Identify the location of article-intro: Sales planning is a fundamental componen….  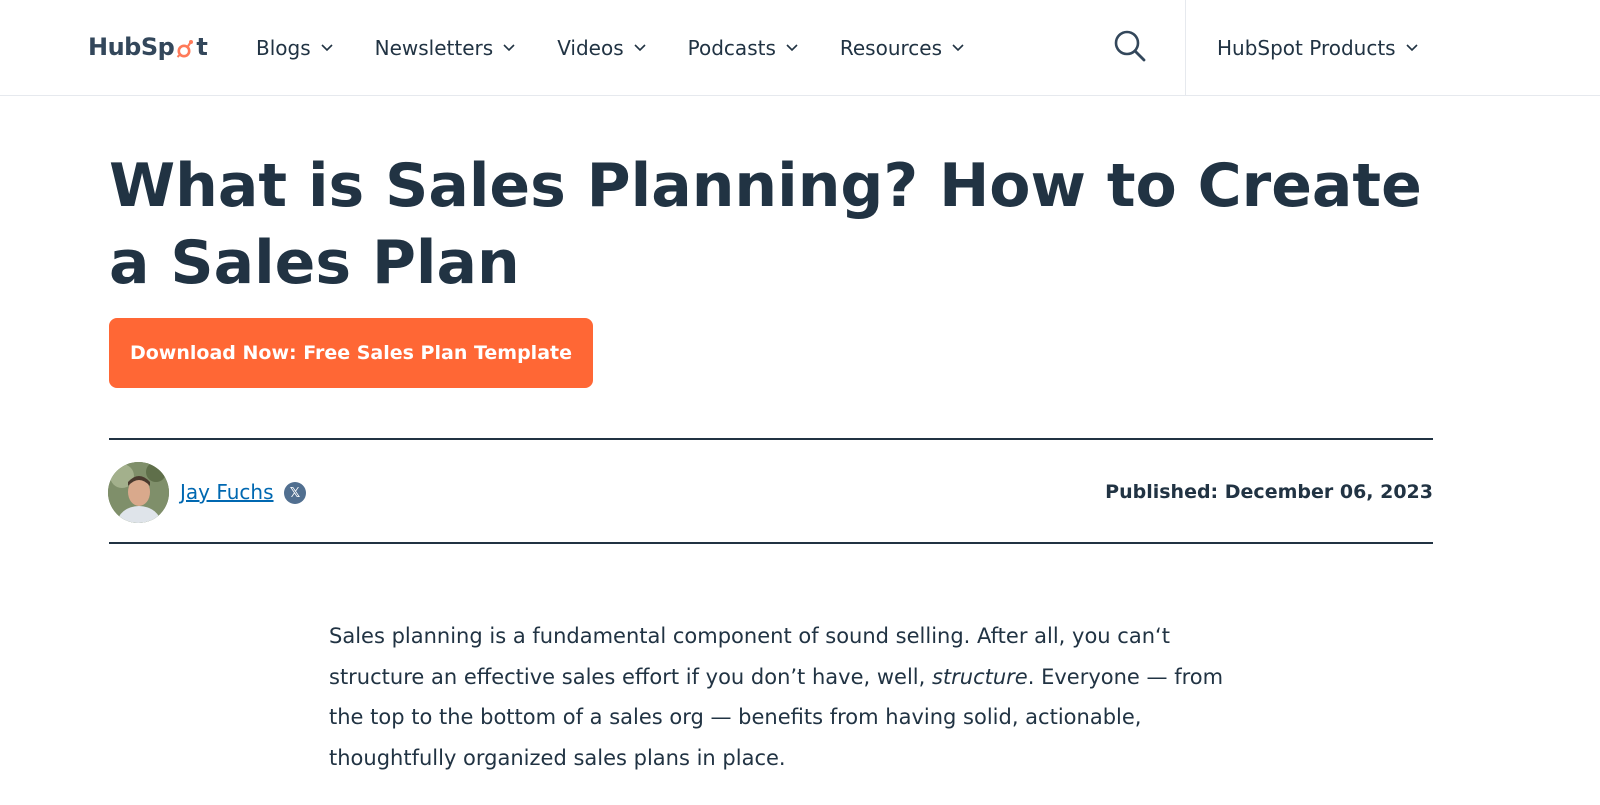
(779, 697).